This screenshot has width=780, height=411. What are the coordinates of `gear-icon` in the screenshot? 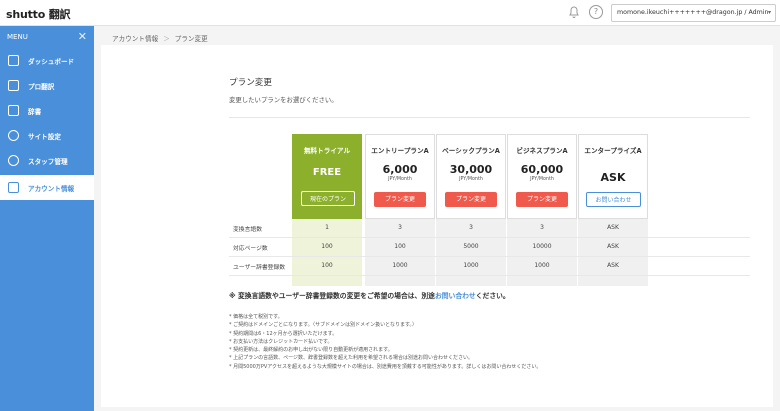 It's located at (13, 135).